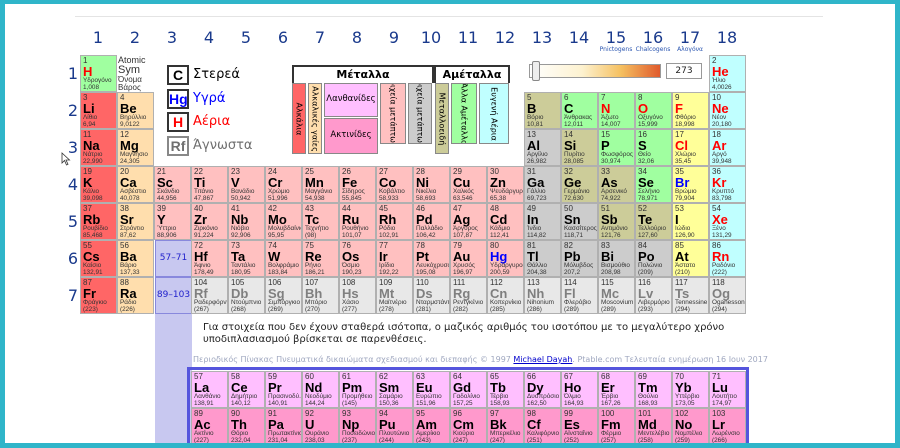 Image resolution: width=900 pixels, height=448 pixels. Describe the element at coordinates (579, 184) in the screenshot. I see `element-ge: 32 Ge Γερμάνιο 72,630` at that location.